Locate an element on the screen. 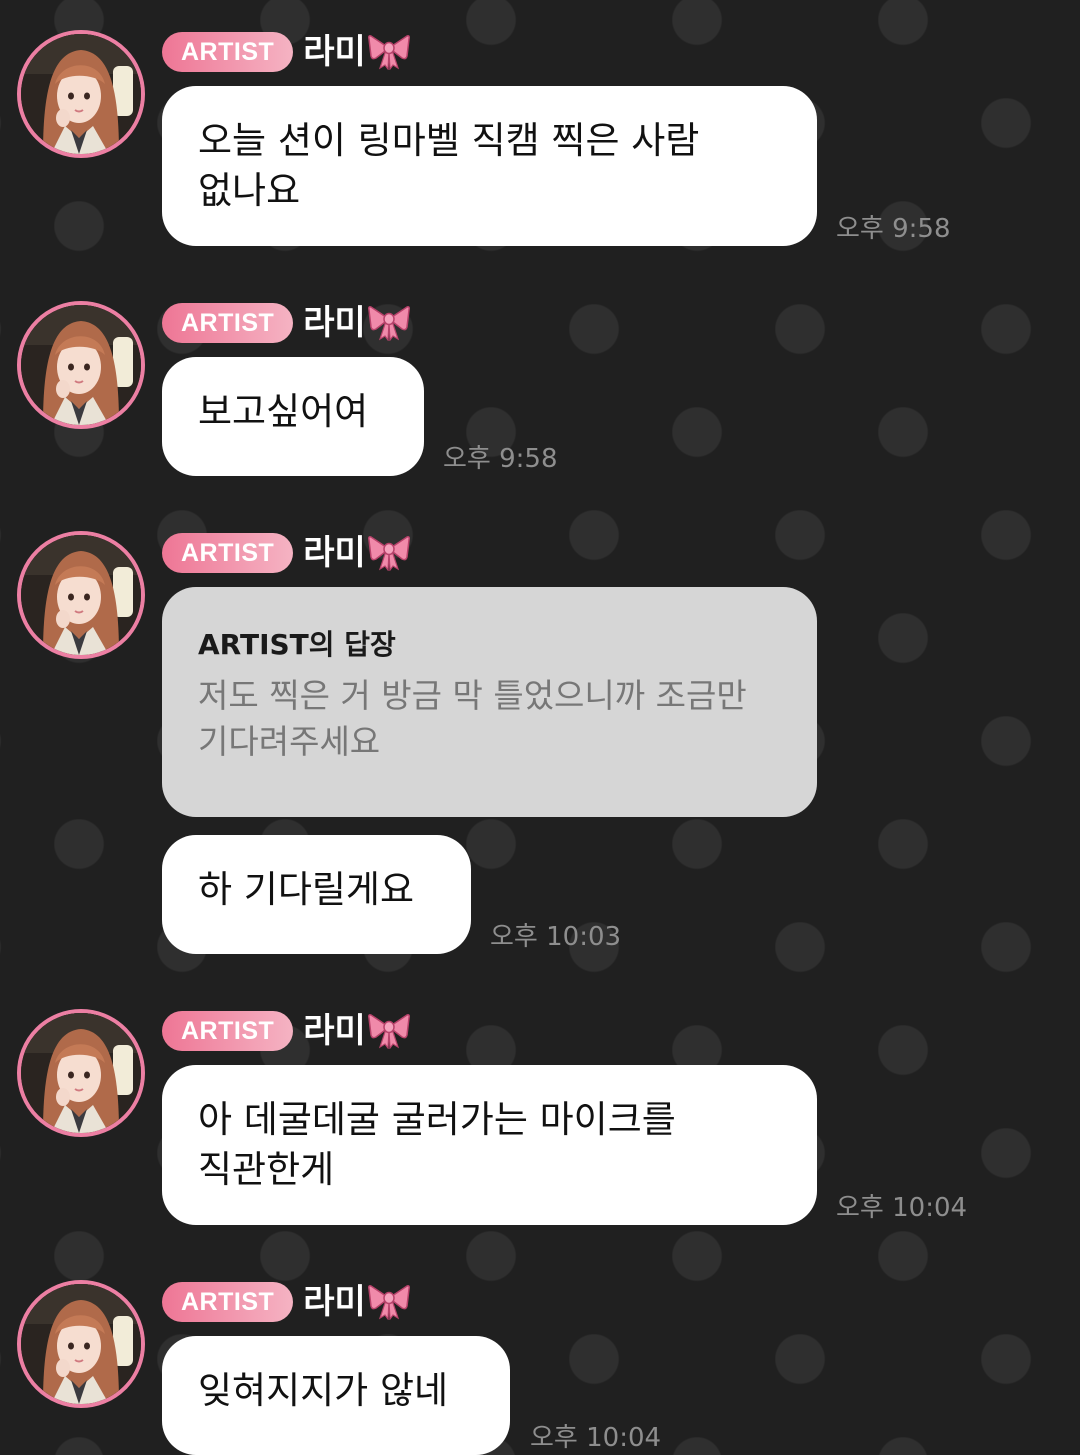  message-bubble: 오늘 션이 링마벨 직캠 찍은 사람 없나요 is located at coordinates (489, 166).